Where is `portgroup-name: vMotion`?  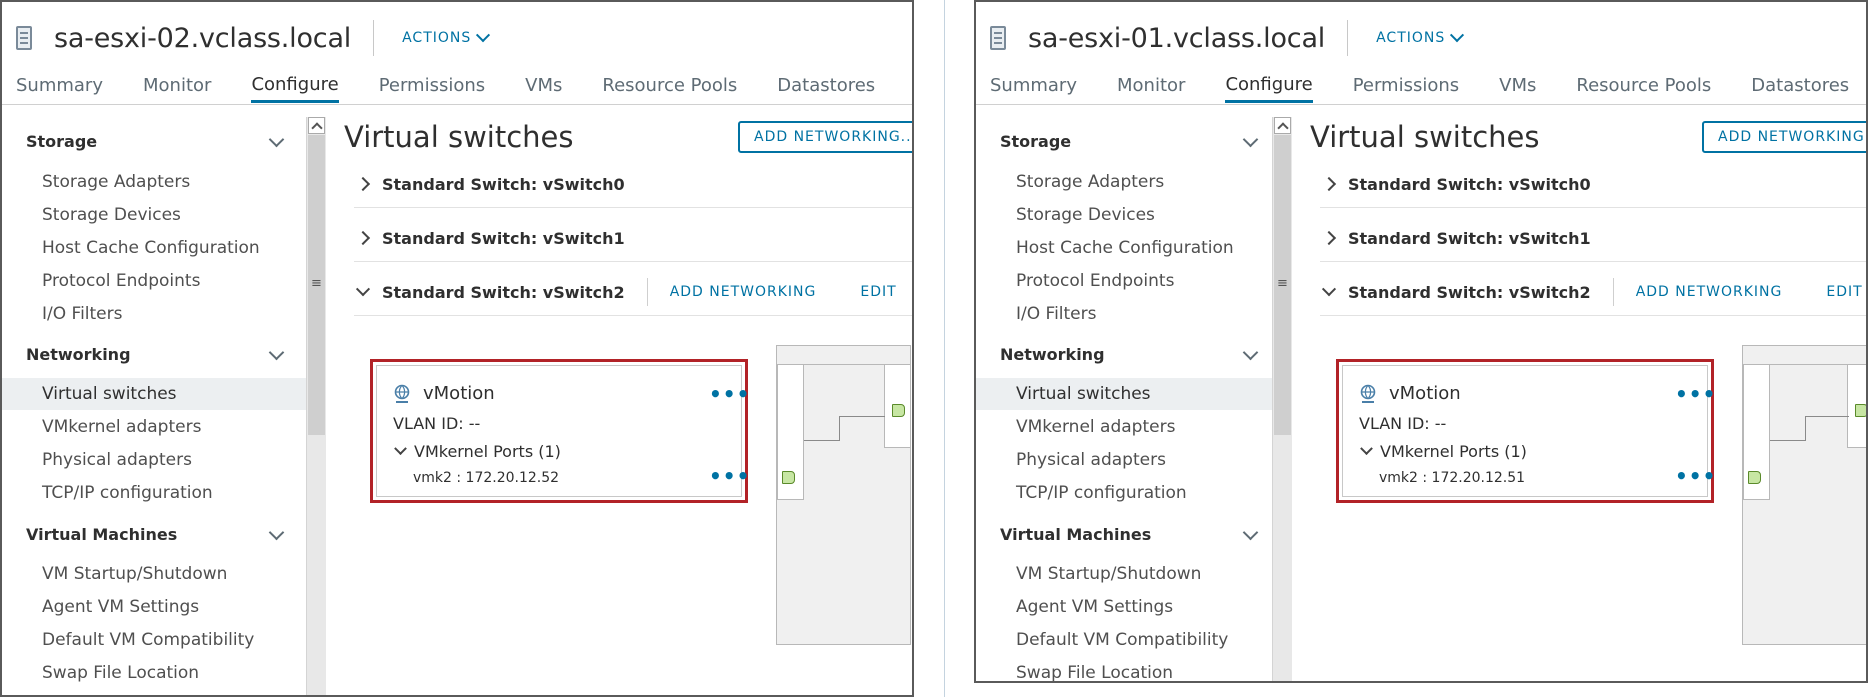
portgroup-name: vMotion is located at coordinates (459, 393).